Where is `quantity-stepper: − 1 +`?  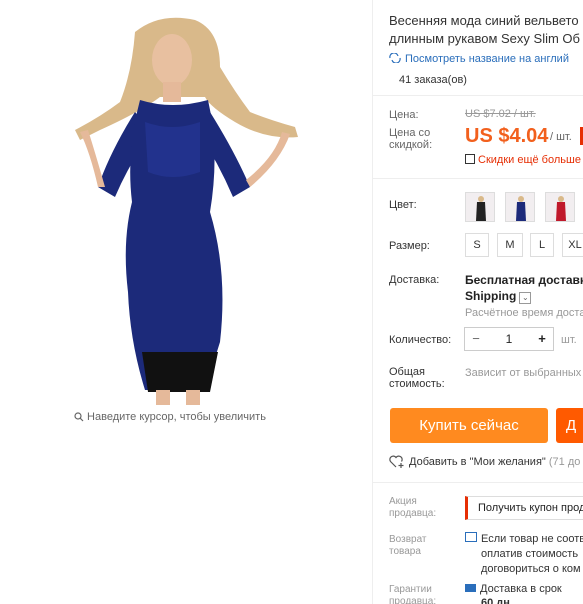
quantity-stepper: − 1 + is located at coordinates (509, 339).